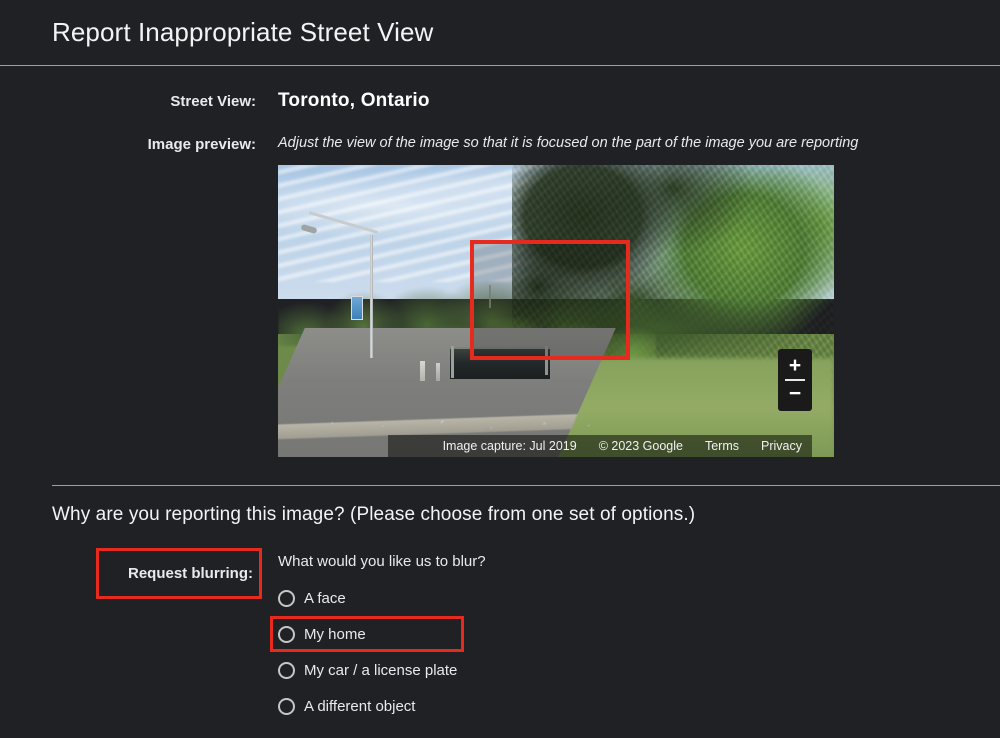 The image size is (1000, 738). What do you see at coordinates (628, 101) in the screenshot?
I see `street-view-value-cell: Toronto, Ontario` at bounding box center [628, 101].